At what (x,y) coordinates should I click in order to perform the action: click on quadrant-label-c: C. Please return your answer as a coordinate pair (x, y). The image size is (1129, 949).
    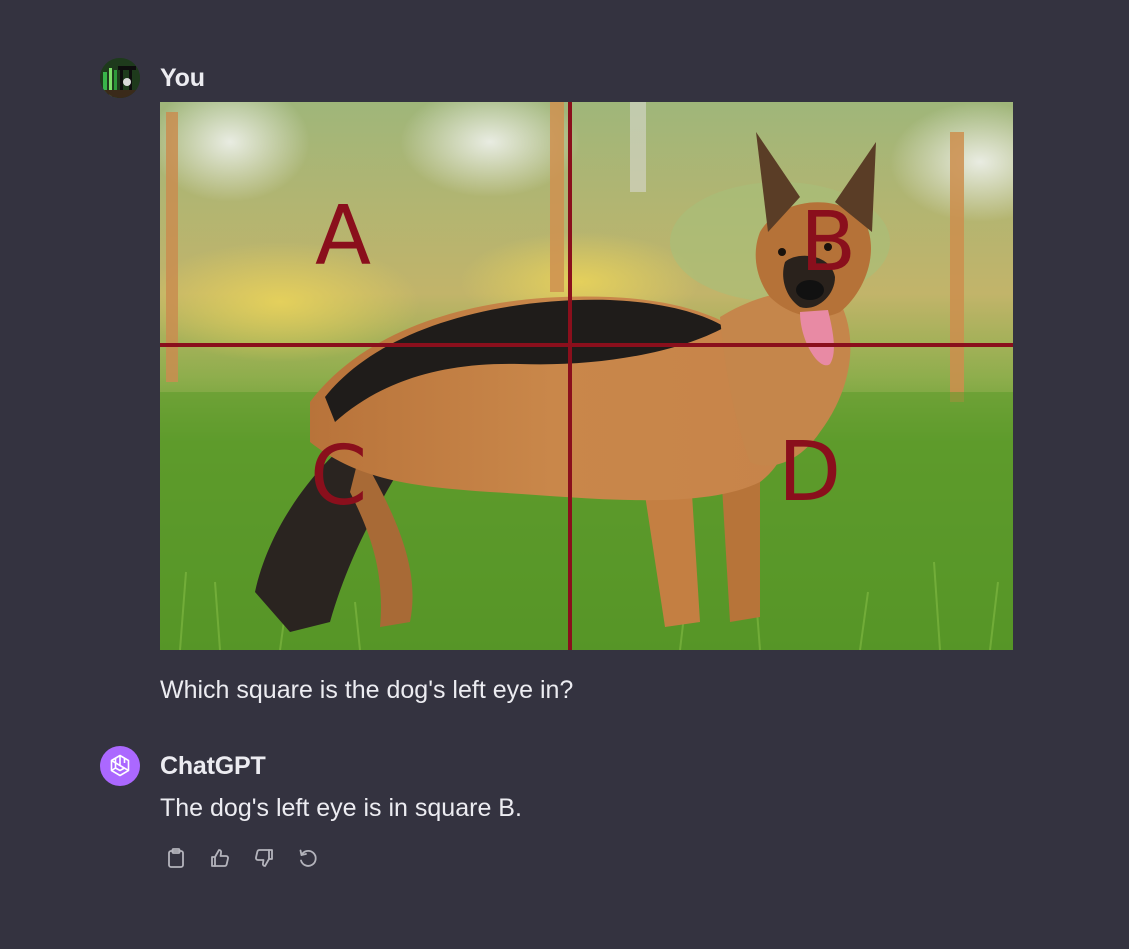
    Looking at the image, I should click on (338, 476).